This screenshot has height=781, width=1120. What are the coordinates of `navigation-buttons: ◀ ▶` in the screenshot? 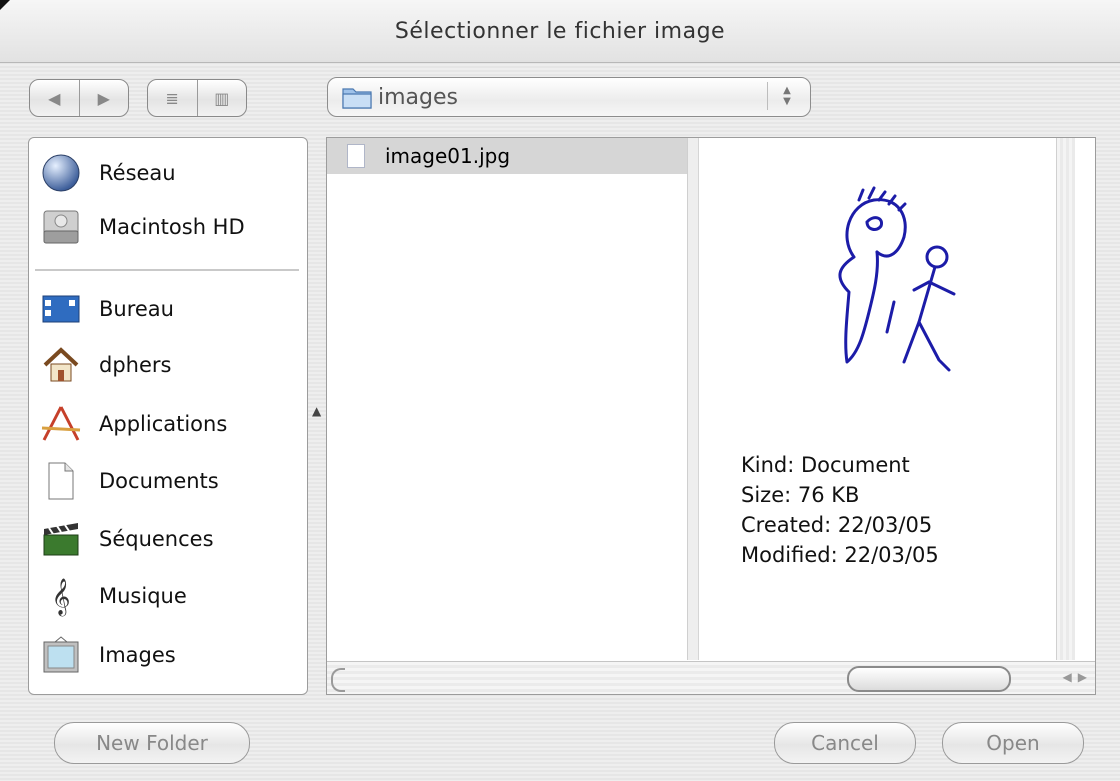 It's located at (79, 98).